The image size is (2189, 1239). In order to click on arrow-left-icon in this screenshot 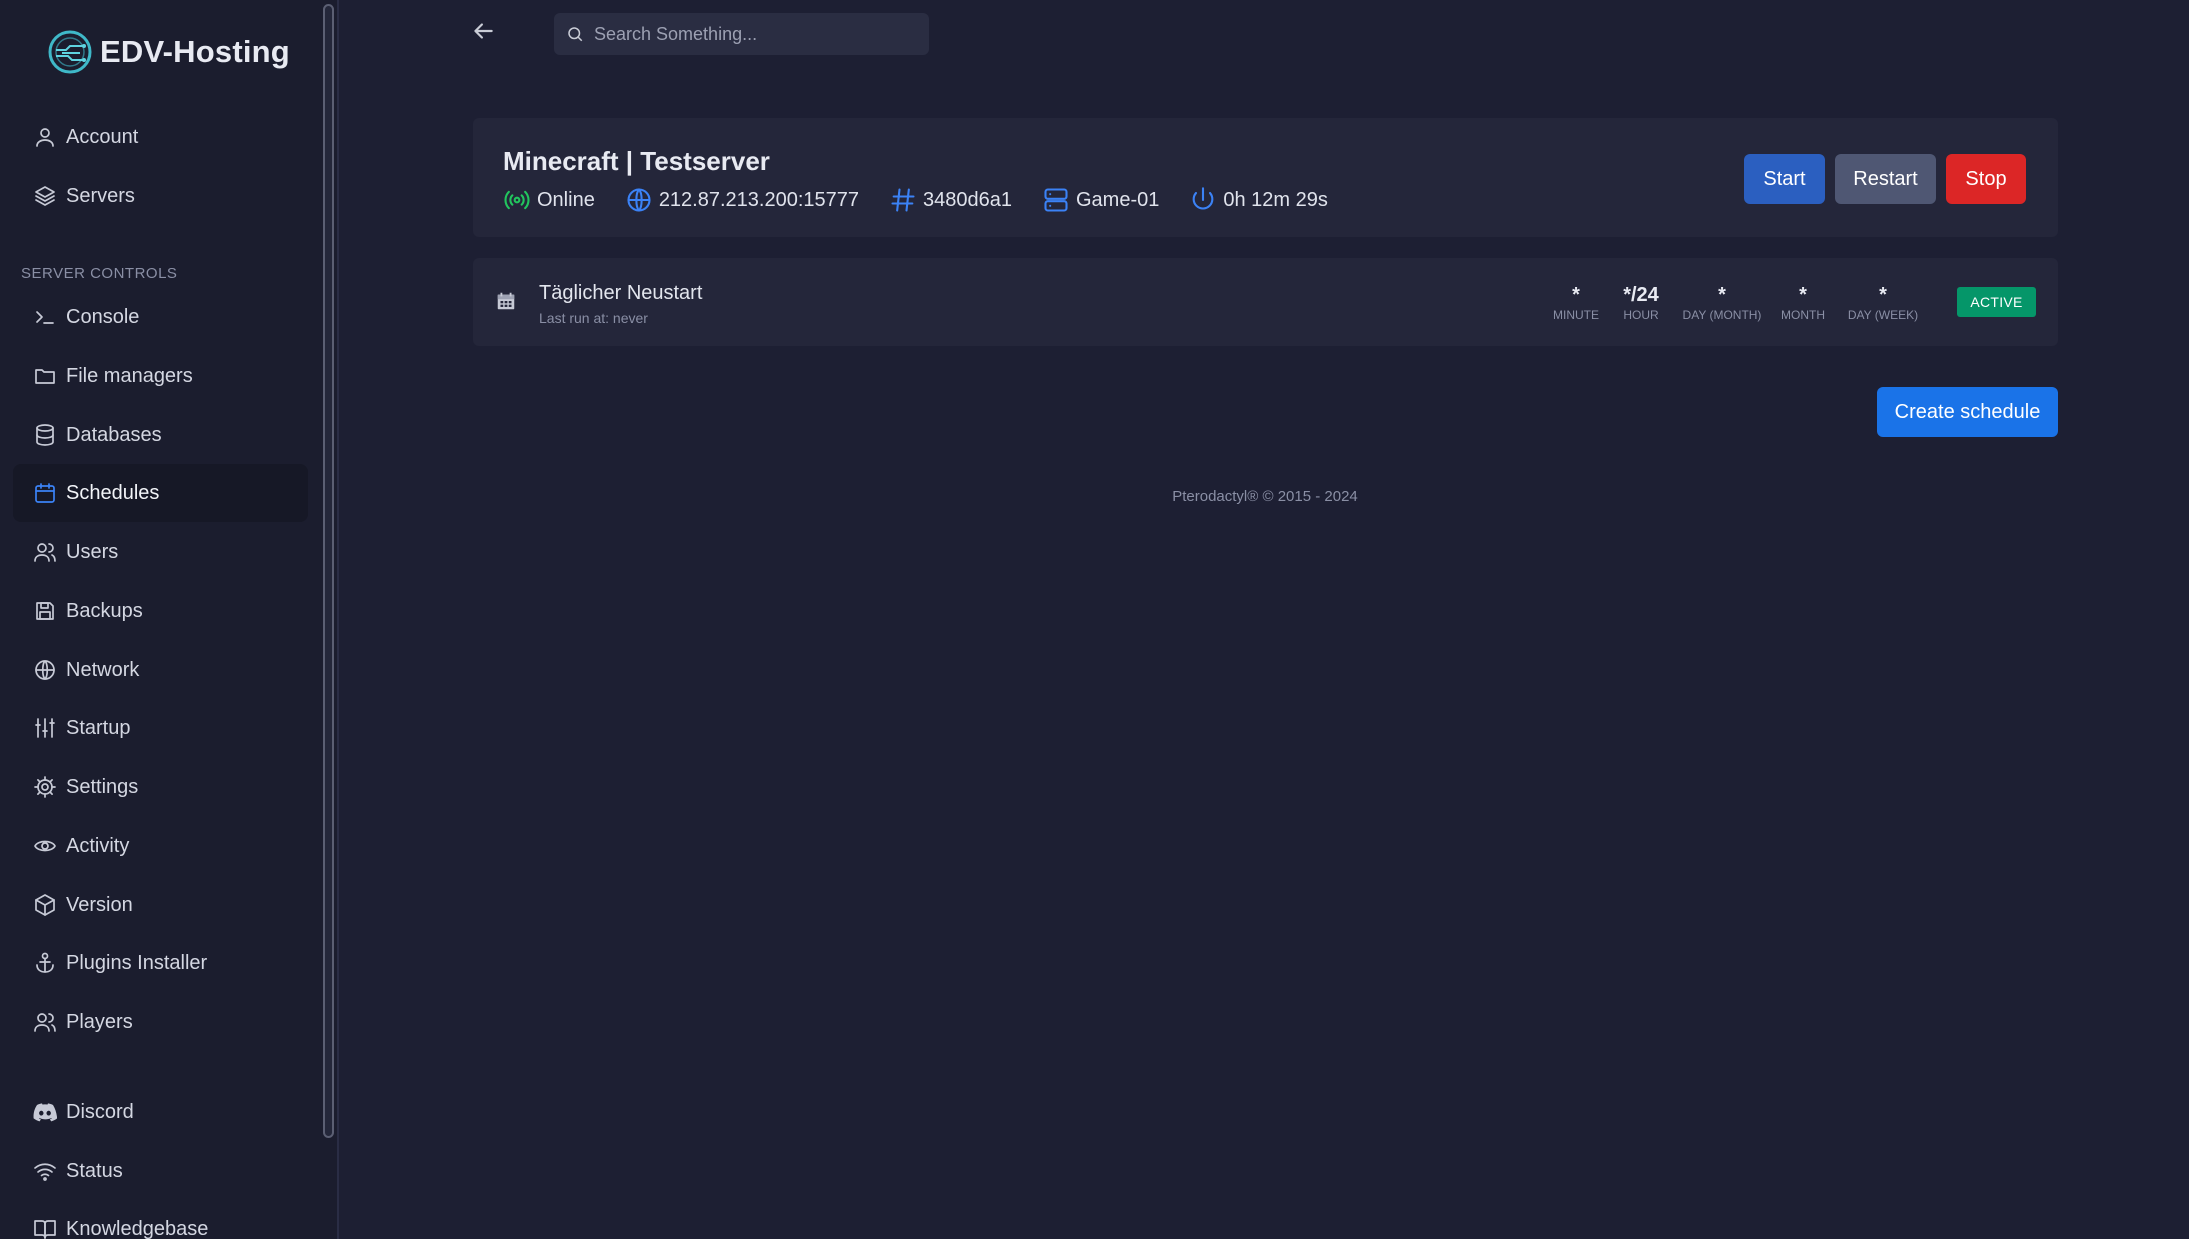, I will do `click(483, 31)`.